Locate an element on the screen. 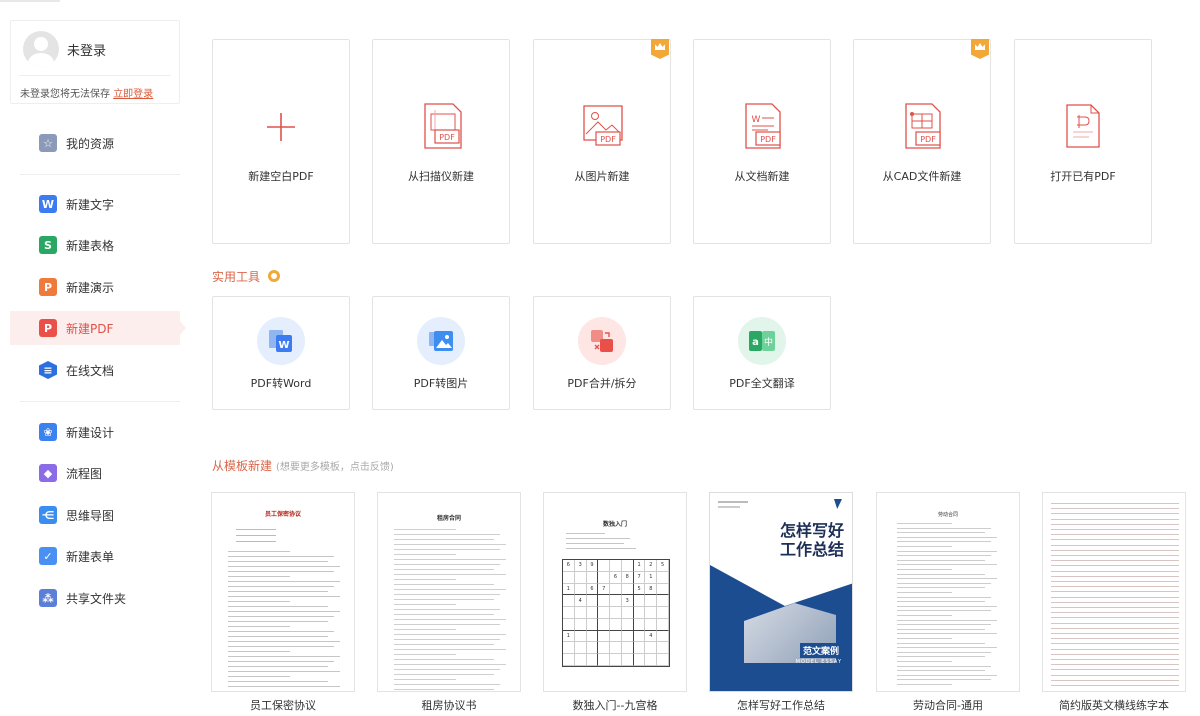 The image size is (1200, 716). svg-text: W is located at coordinates (283, 345).